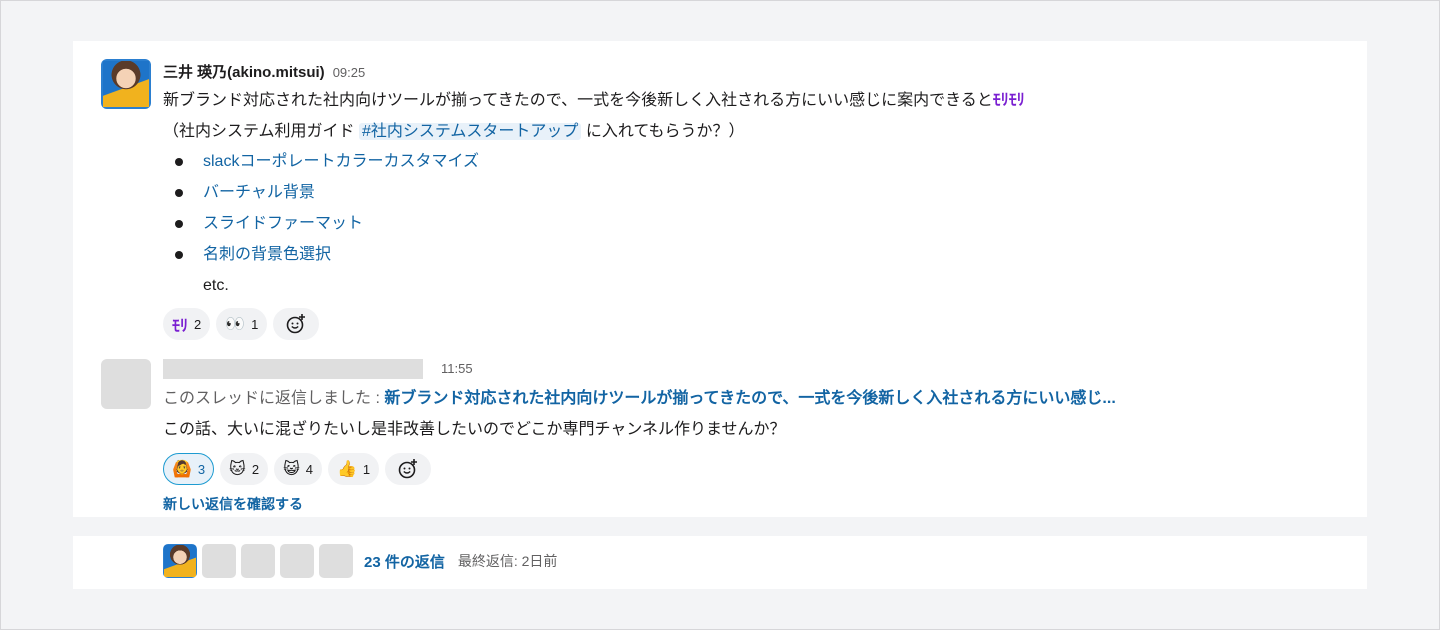  What do you see at coordinates (182, 469) in the screenshot?
I see `person-emoji-icon: 🙆` at bounding box center [182, 469].